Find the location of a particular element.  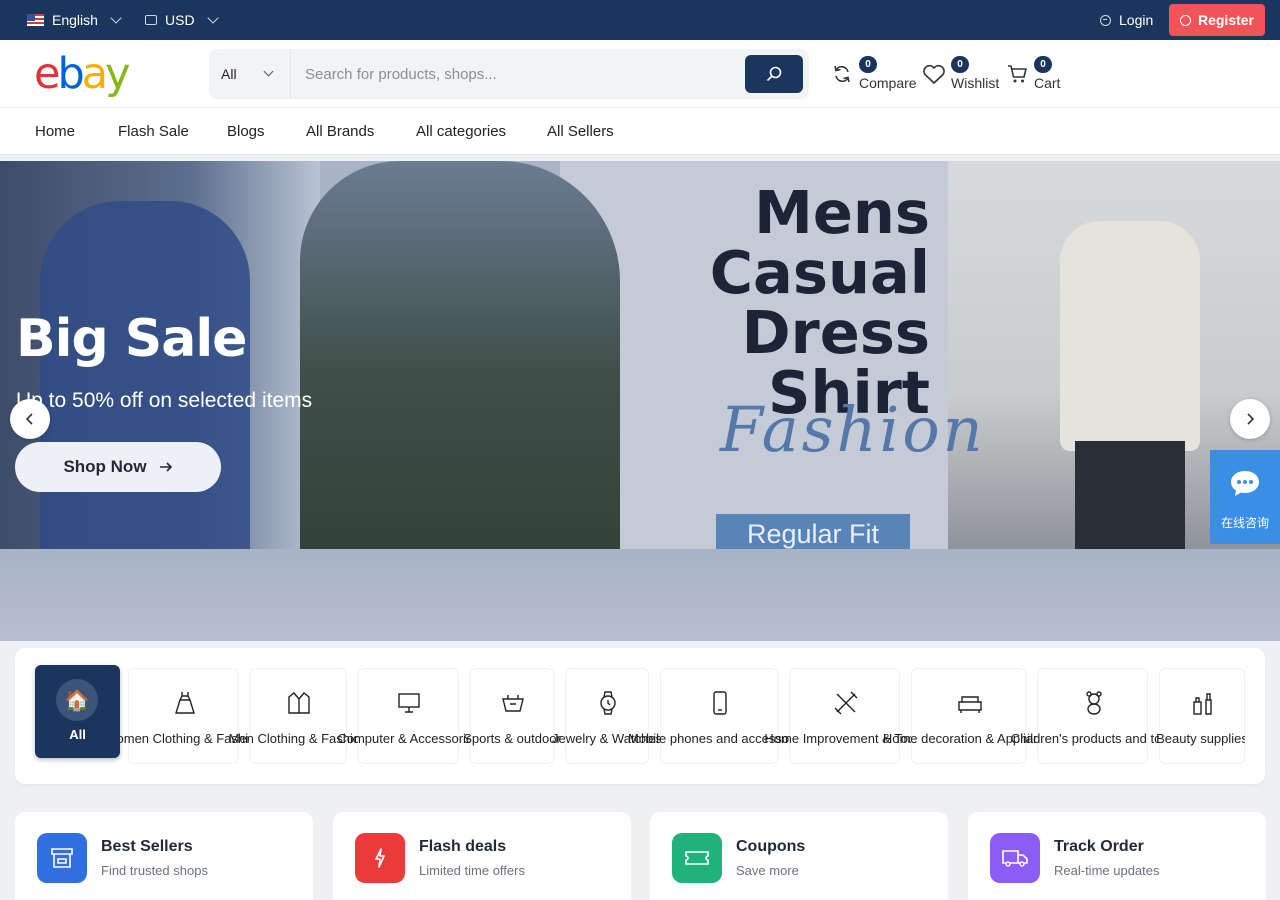

currency-icon is located at coordinates (151, 20).